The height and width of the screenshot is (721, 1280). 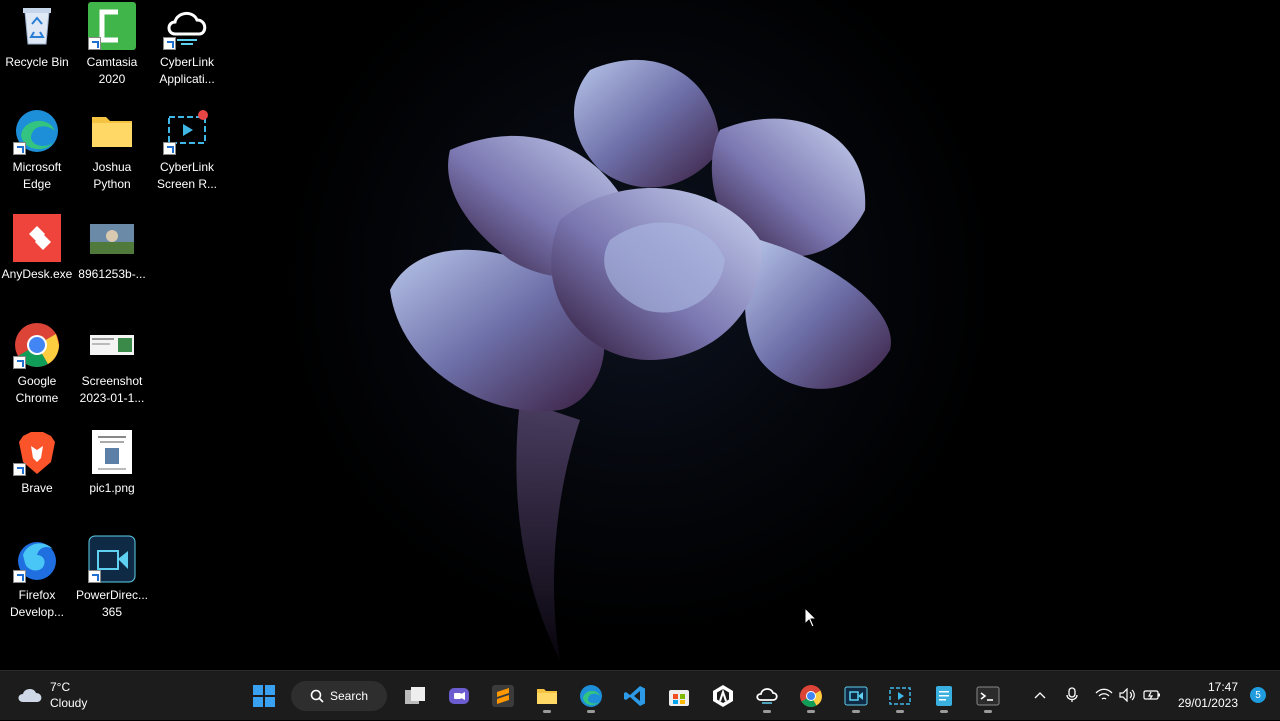 I want to click on icon-label: Brave, so click(x=37, y=488).